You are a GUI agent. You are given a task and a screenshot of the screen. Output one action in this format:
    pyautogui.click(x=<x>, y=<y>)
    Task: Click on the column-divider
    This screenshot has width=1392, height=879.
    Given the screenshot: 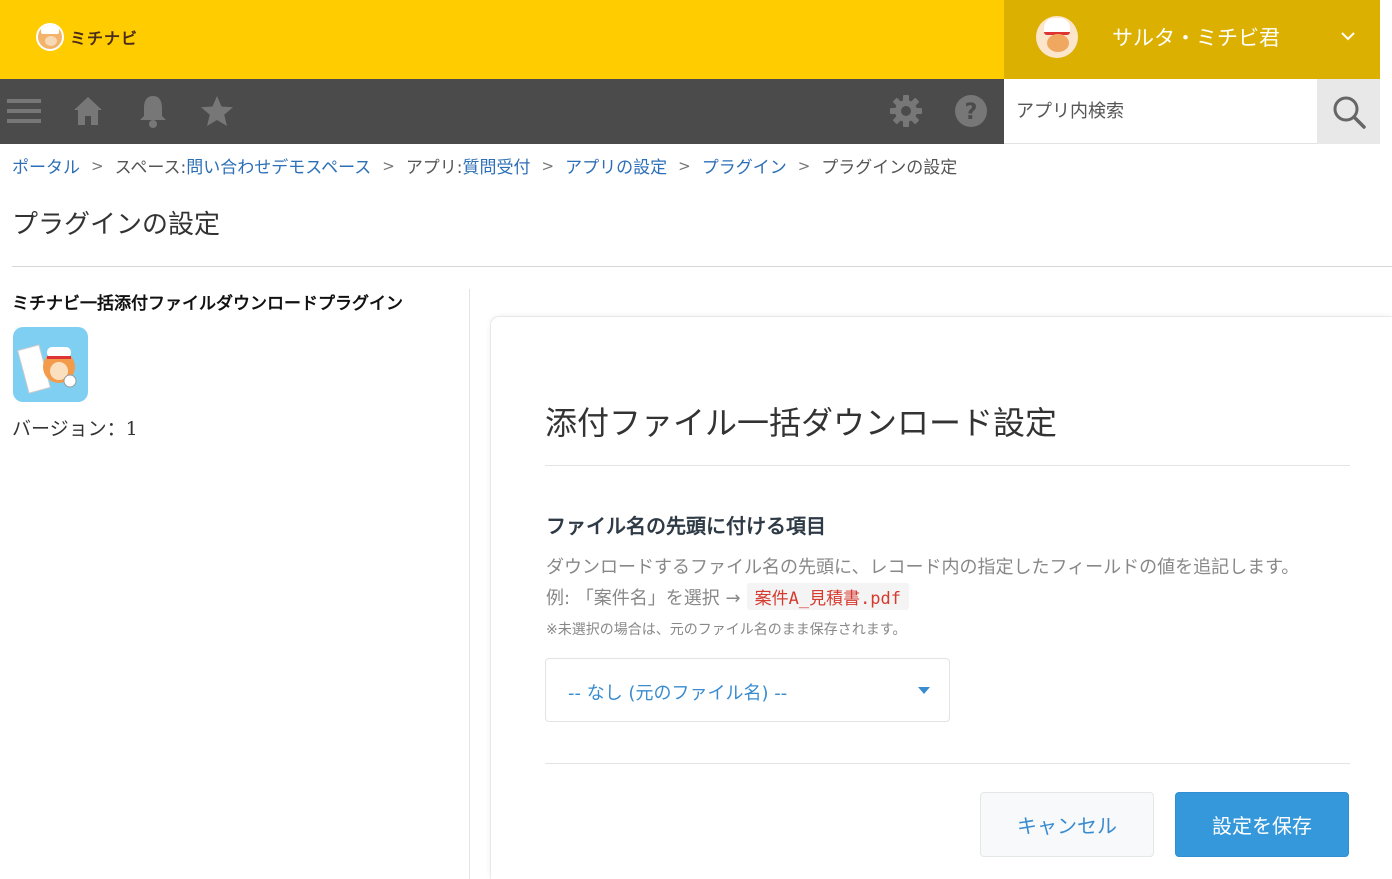 What is the action you would take?
    pyautogui.click(x=469, y=584)
    